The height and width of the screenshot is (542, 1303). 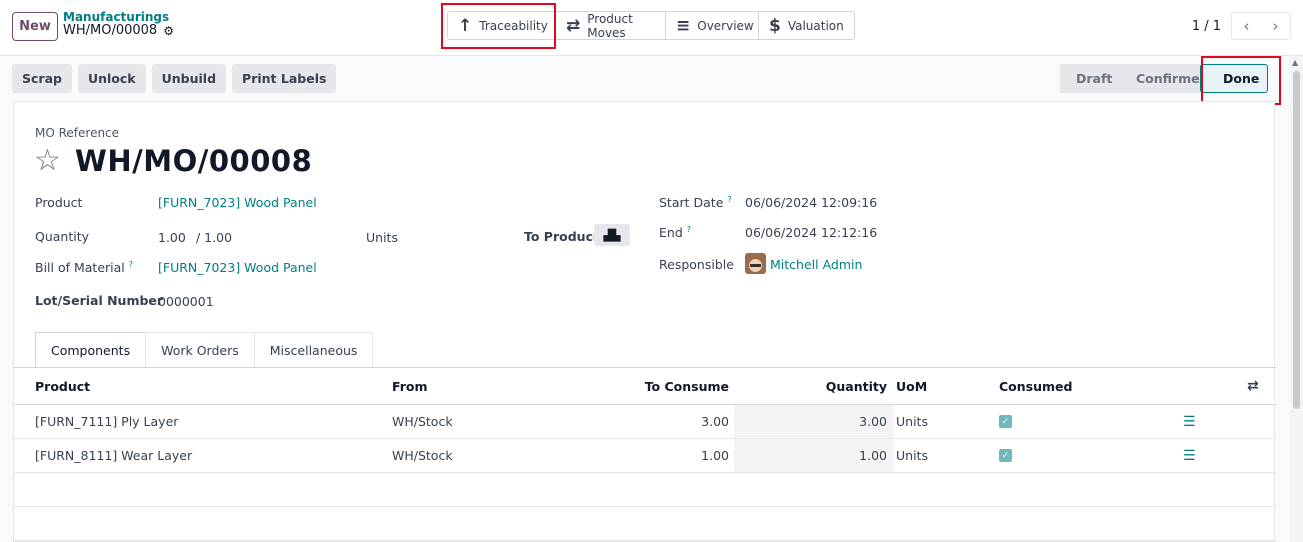 I want to click on bars-icon: ≡, so click(x=683, y=25).